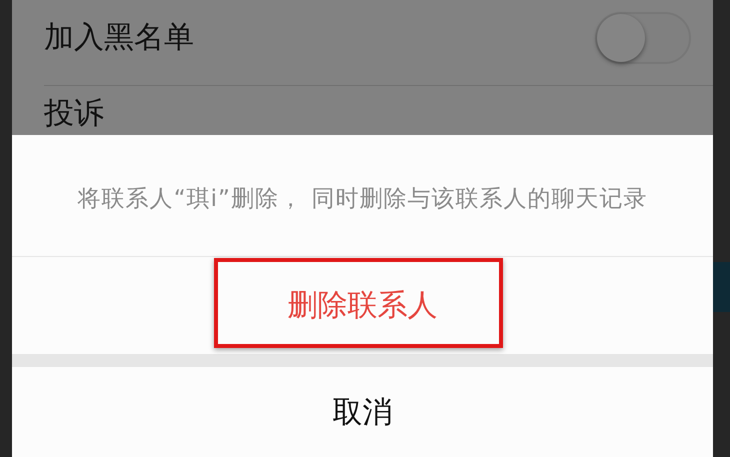 Image resolution: width=730 pixels, height=457 pixels. What do you see at coordinates (363, 199) in the screenshot?
I see `confirmation-message: 将联系人“琪i”删除， 同时删除与该联系人的聊天记录` at bounding box center [363, 199].